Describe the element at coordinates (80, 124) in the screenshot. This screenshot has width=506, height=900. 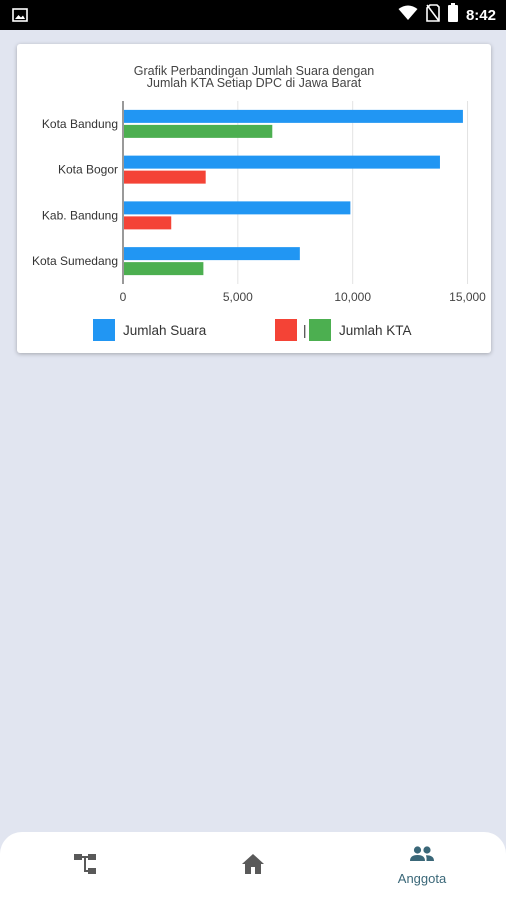
I see `category-label: Kota Bandung` at that location.